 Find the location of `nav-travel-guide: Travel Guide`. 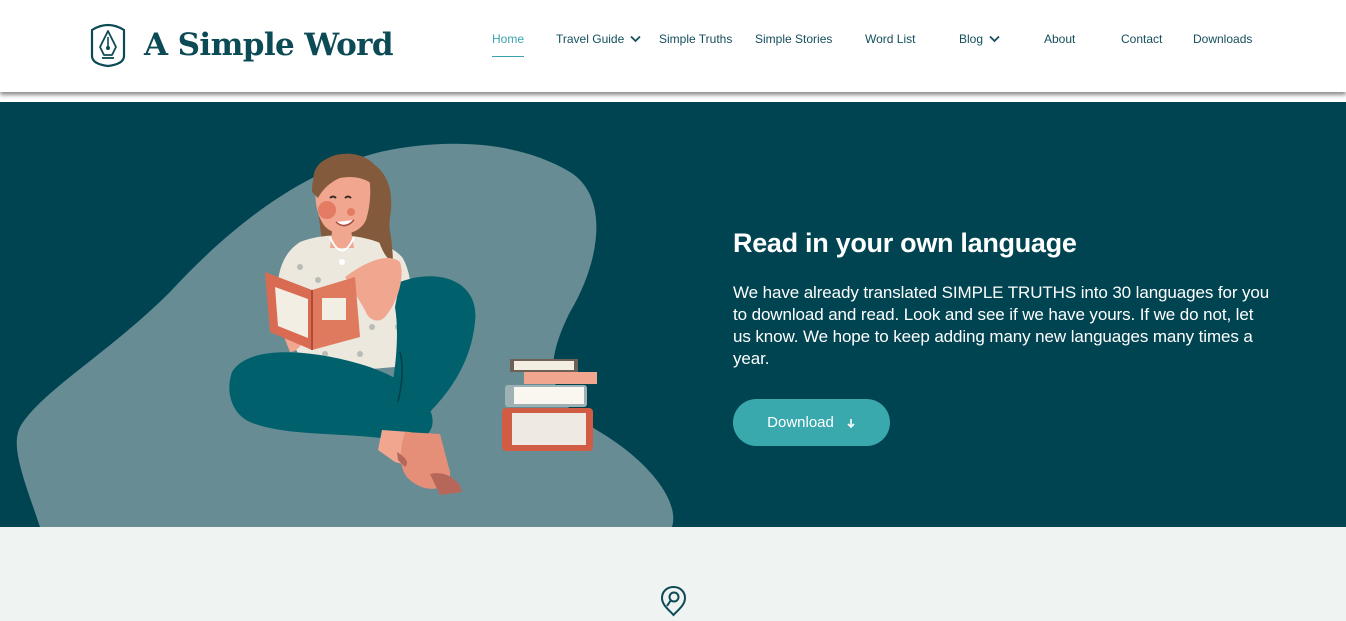

nav-travel-guide: Travel Guide is located at coordinates (598, 39).